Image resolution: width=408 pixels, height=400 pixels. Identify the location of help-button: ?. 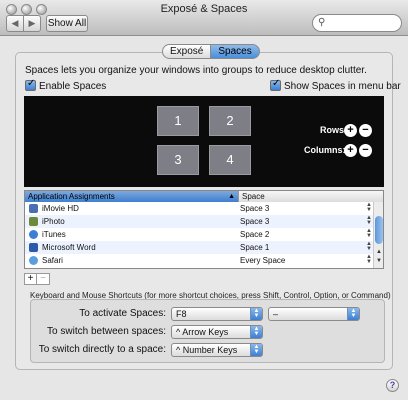
(392, 385).